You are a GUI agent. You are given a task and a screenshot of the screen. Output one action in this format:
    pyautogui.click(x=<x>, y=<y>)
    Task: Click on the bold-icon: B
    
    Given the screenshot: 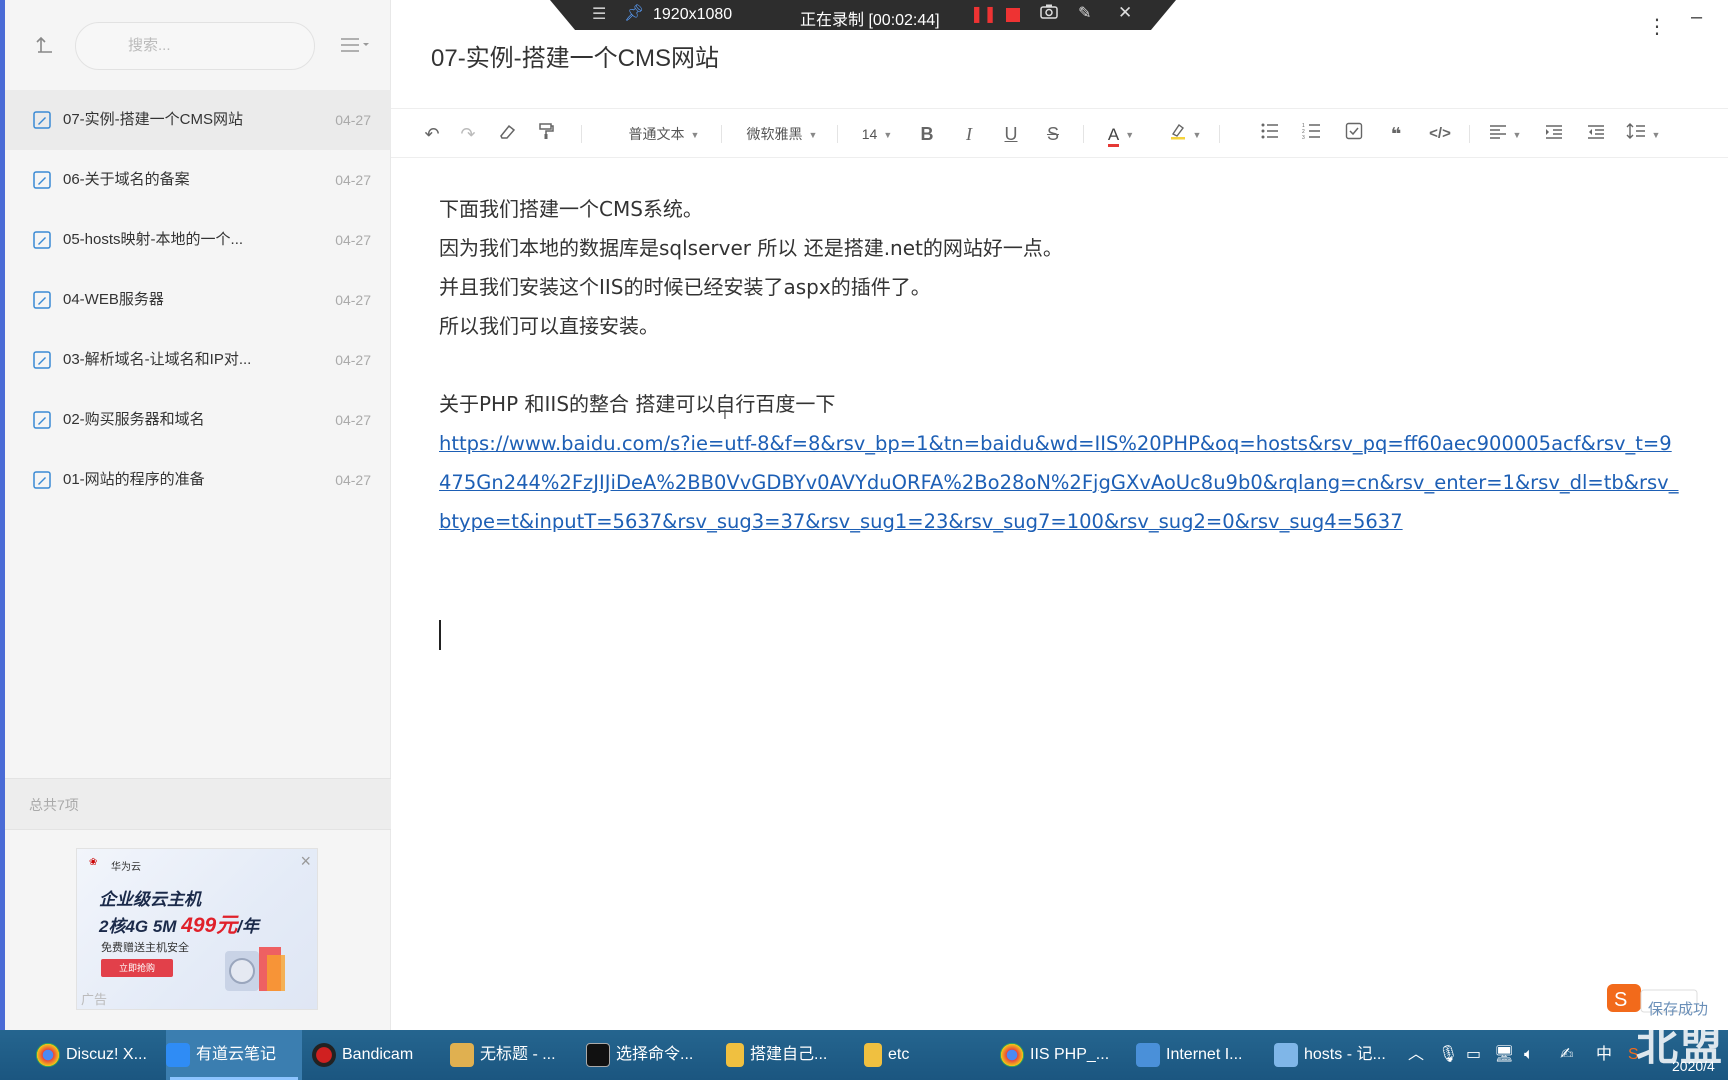 What is the action you would take?
    pyautogui.click(x=927, y=134)
    